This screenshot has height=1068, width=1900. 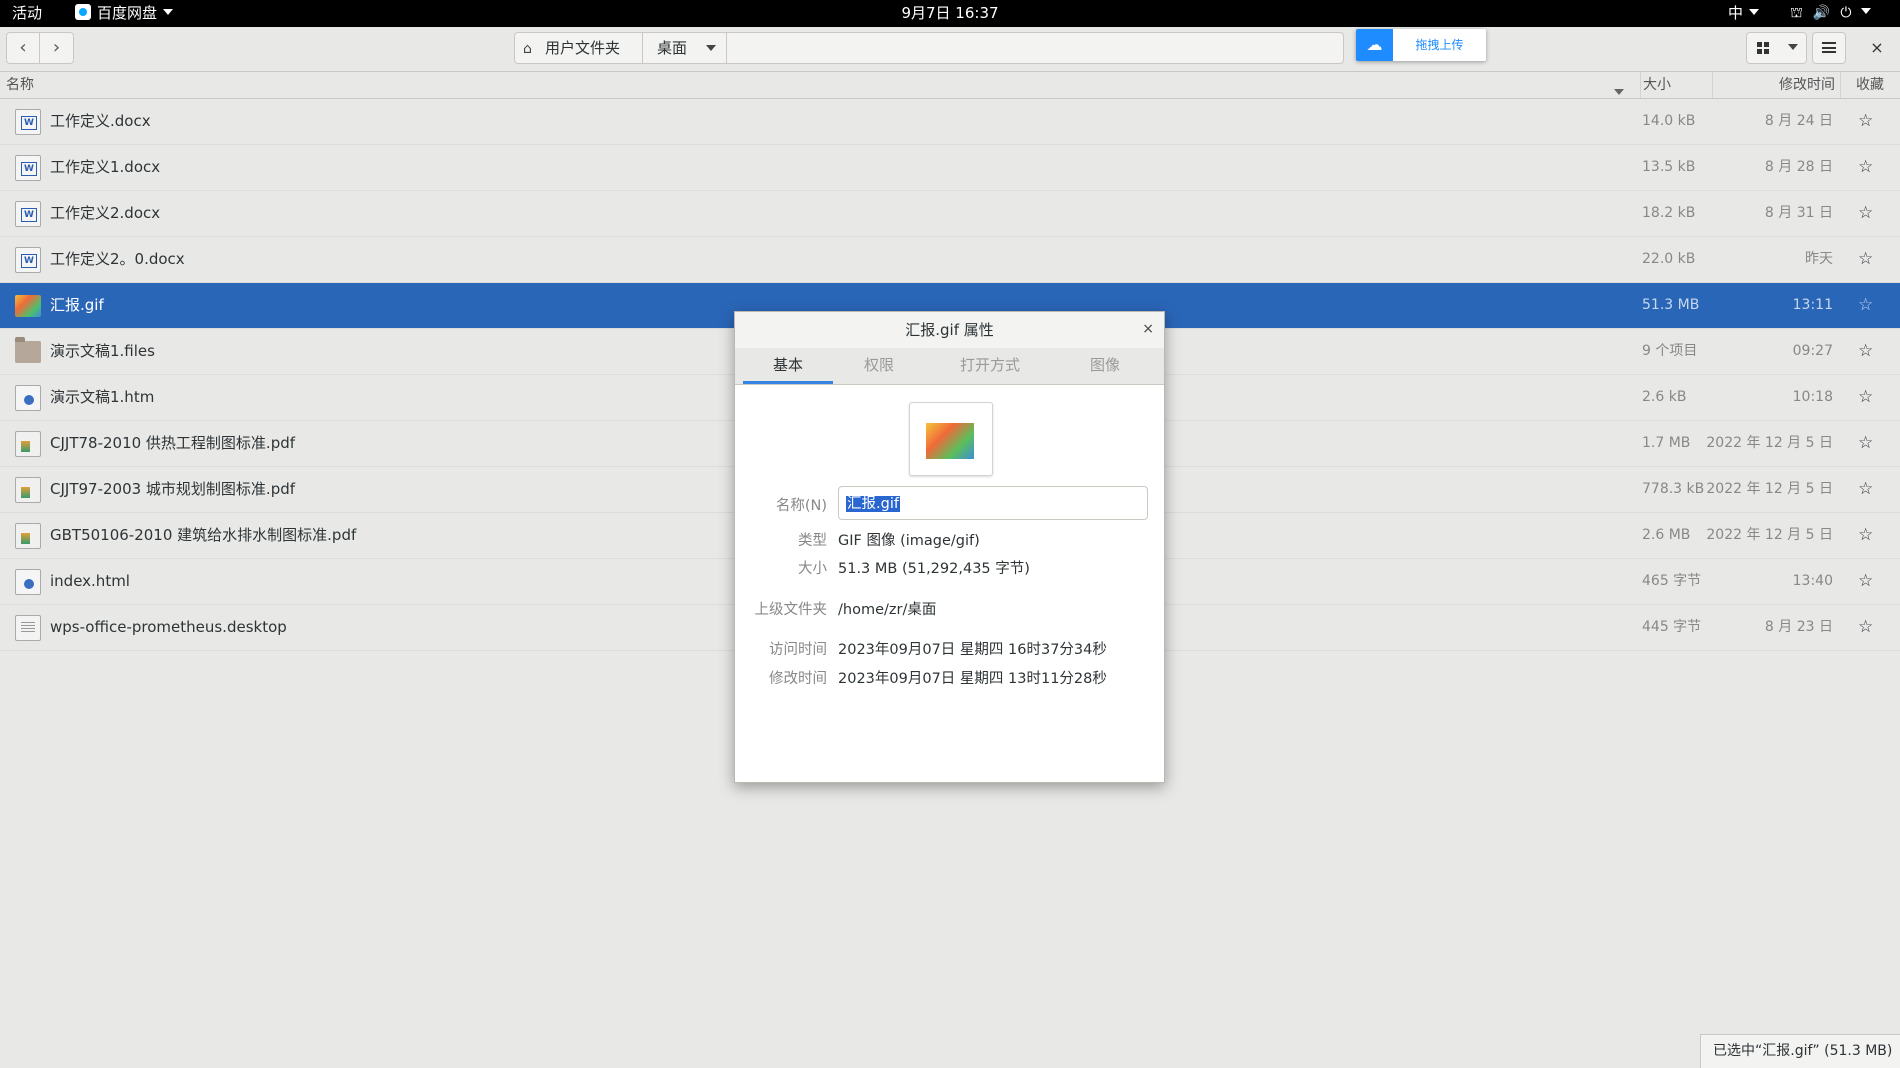 What do you see at coordinates (1736, 13) in the screenshot?
I see `input-method-label: 中` at bounding box center [1736, 13].